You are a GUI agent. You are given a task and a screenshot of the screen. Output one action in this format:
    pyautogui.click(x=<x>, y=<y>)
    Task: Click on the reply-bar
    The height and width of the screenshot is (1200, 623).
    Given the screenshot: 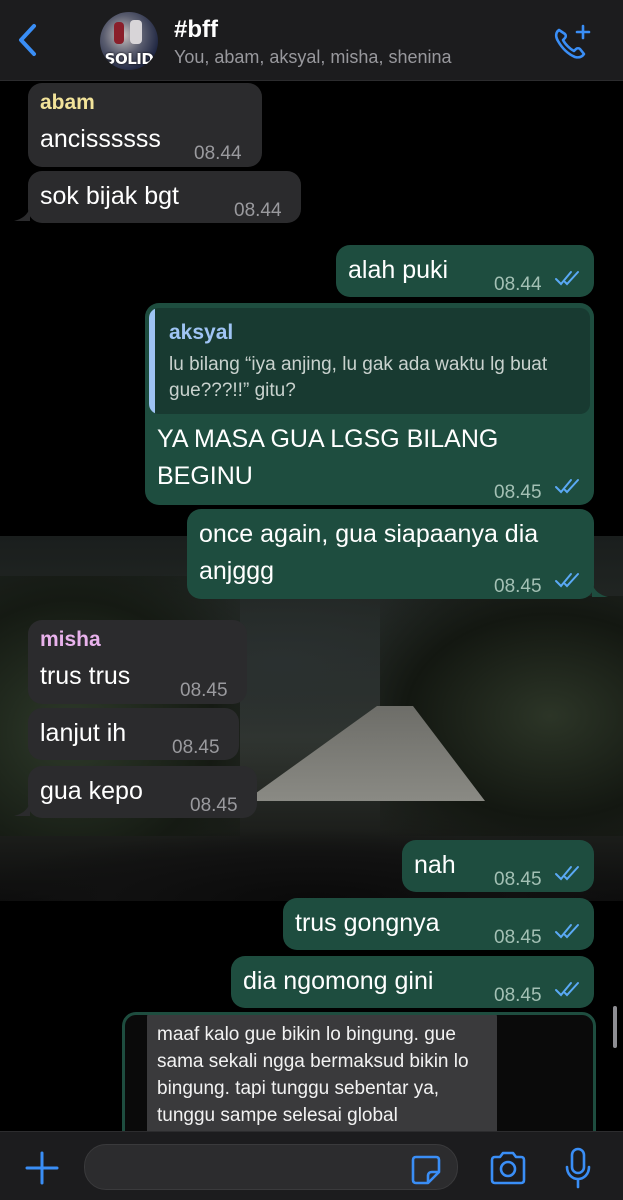 What is the action you would take?
    pyautogui.click(x=152, y=361)
    